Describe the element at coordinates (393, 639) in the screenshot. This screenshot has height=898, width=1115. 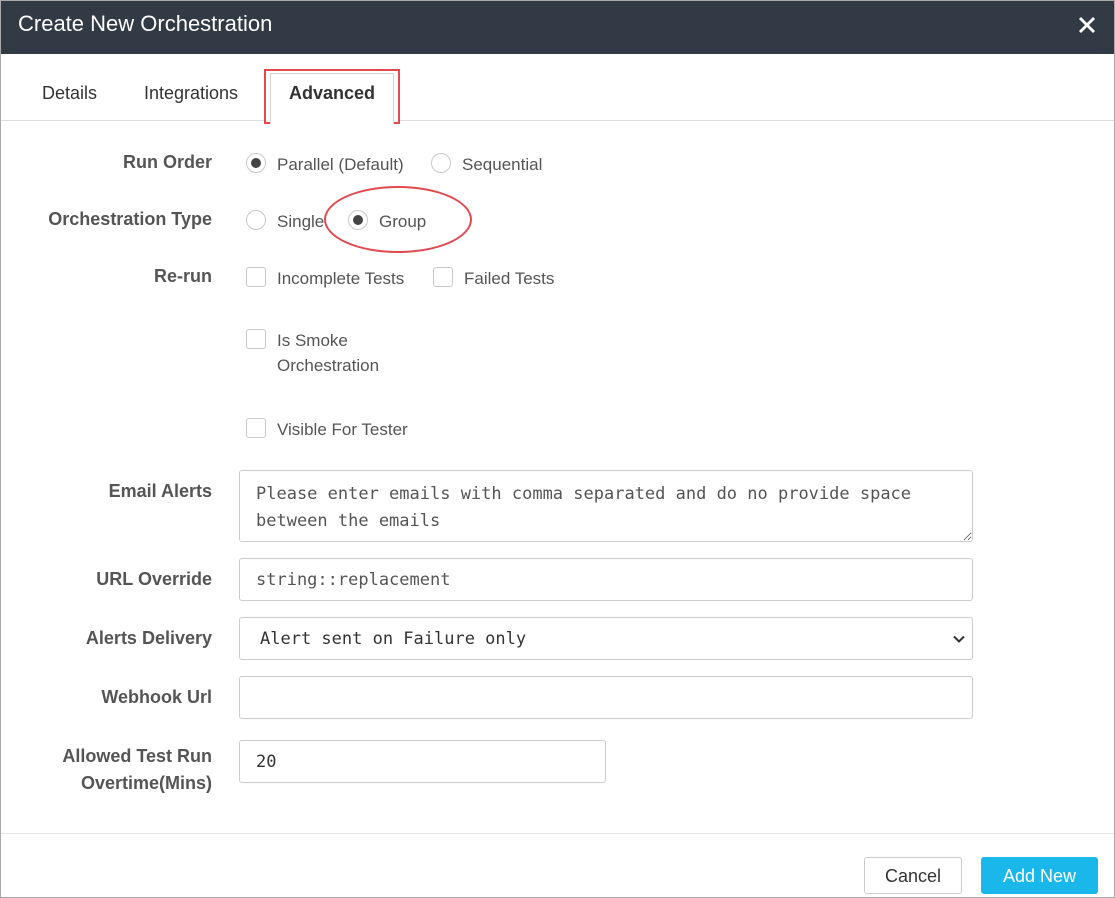
I see `alerts-delivery-selected: Alert sent on Failure only` at that location.